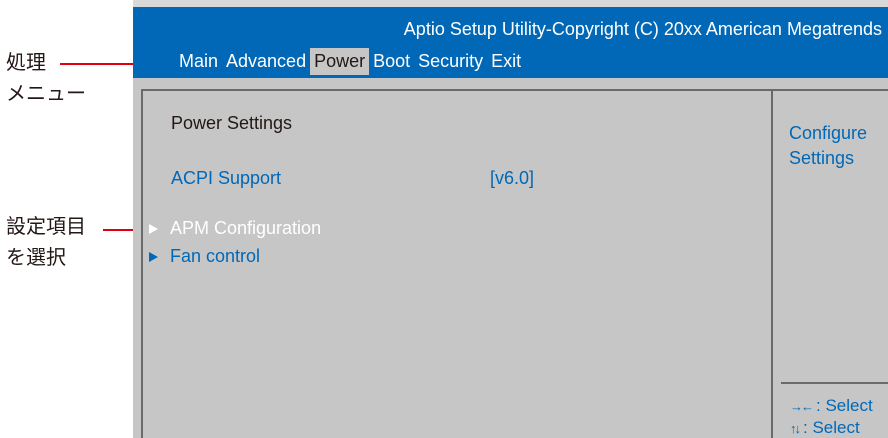  Describe the element at coordinates (512, 178) in the screenshot. I see `acpi-support-value: [v6.0]` at that location.